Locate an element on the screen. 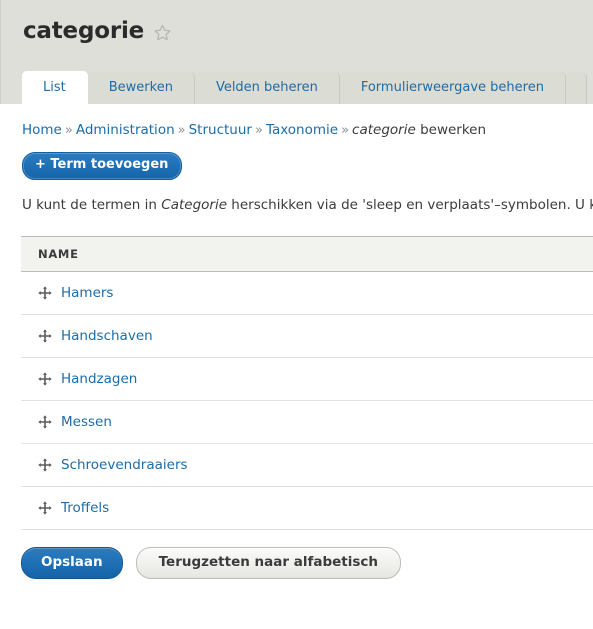  term-cell: Messen is located at coordinates (307, 422).